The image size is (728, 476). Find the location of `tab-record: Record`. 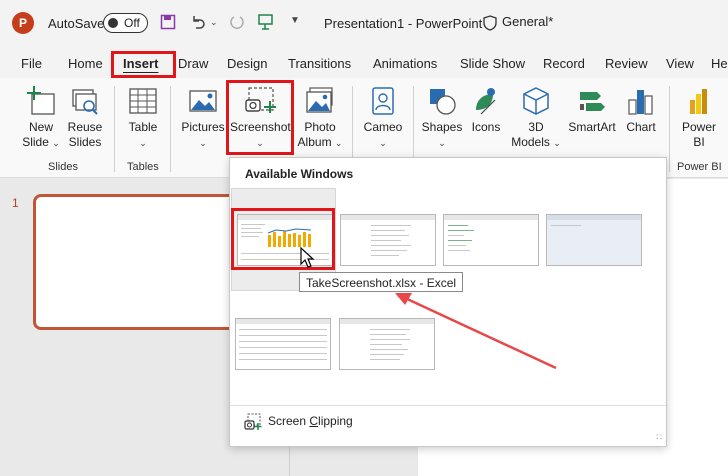

tab-record: Record is located at coordinates (564, 63).